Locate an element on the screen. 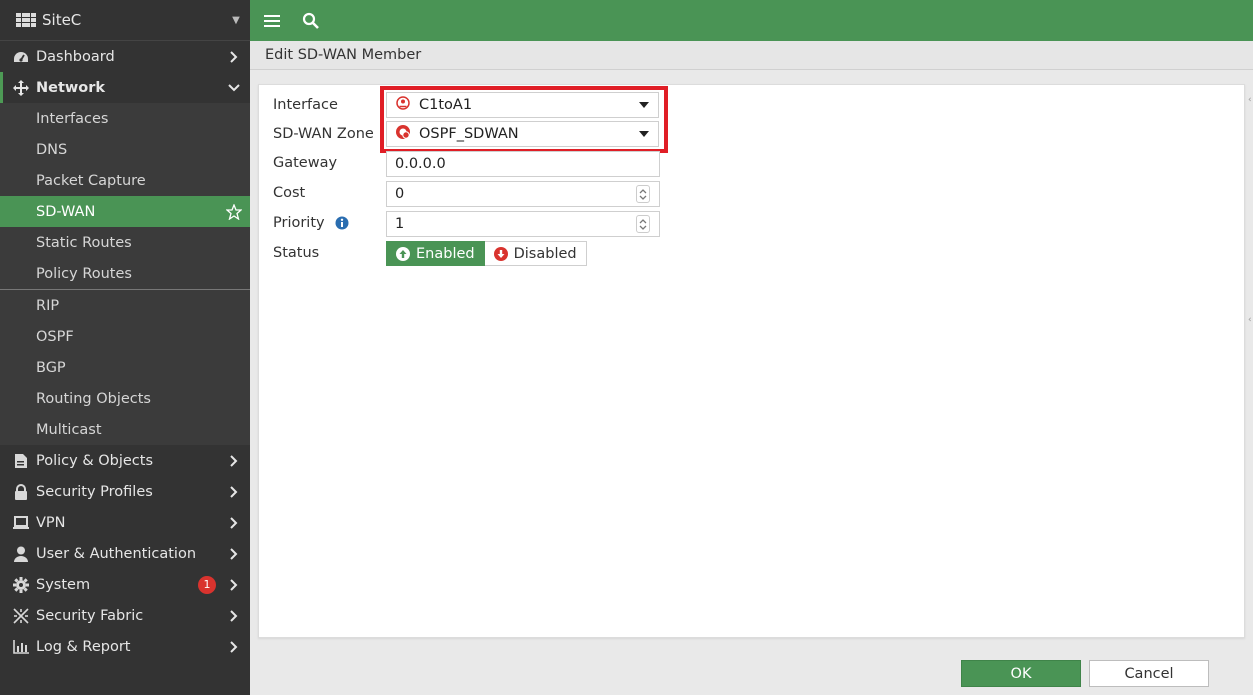 The height and width of the screenshot is (695, 1253). info-icon is located at coordinates (342, 223).